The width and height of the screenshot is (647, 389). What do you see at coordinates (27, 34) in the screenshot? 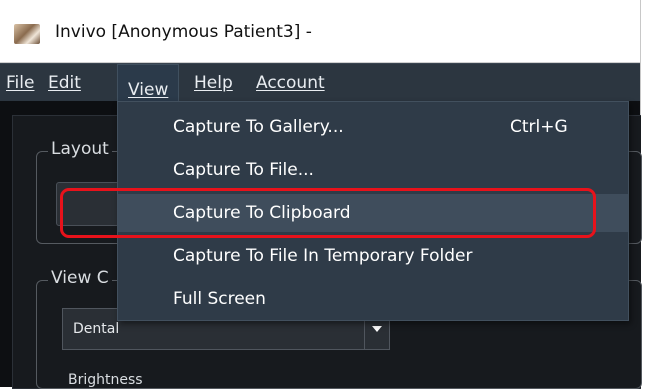
I see `invivo-app-icon` at bounding box center [27, 34].